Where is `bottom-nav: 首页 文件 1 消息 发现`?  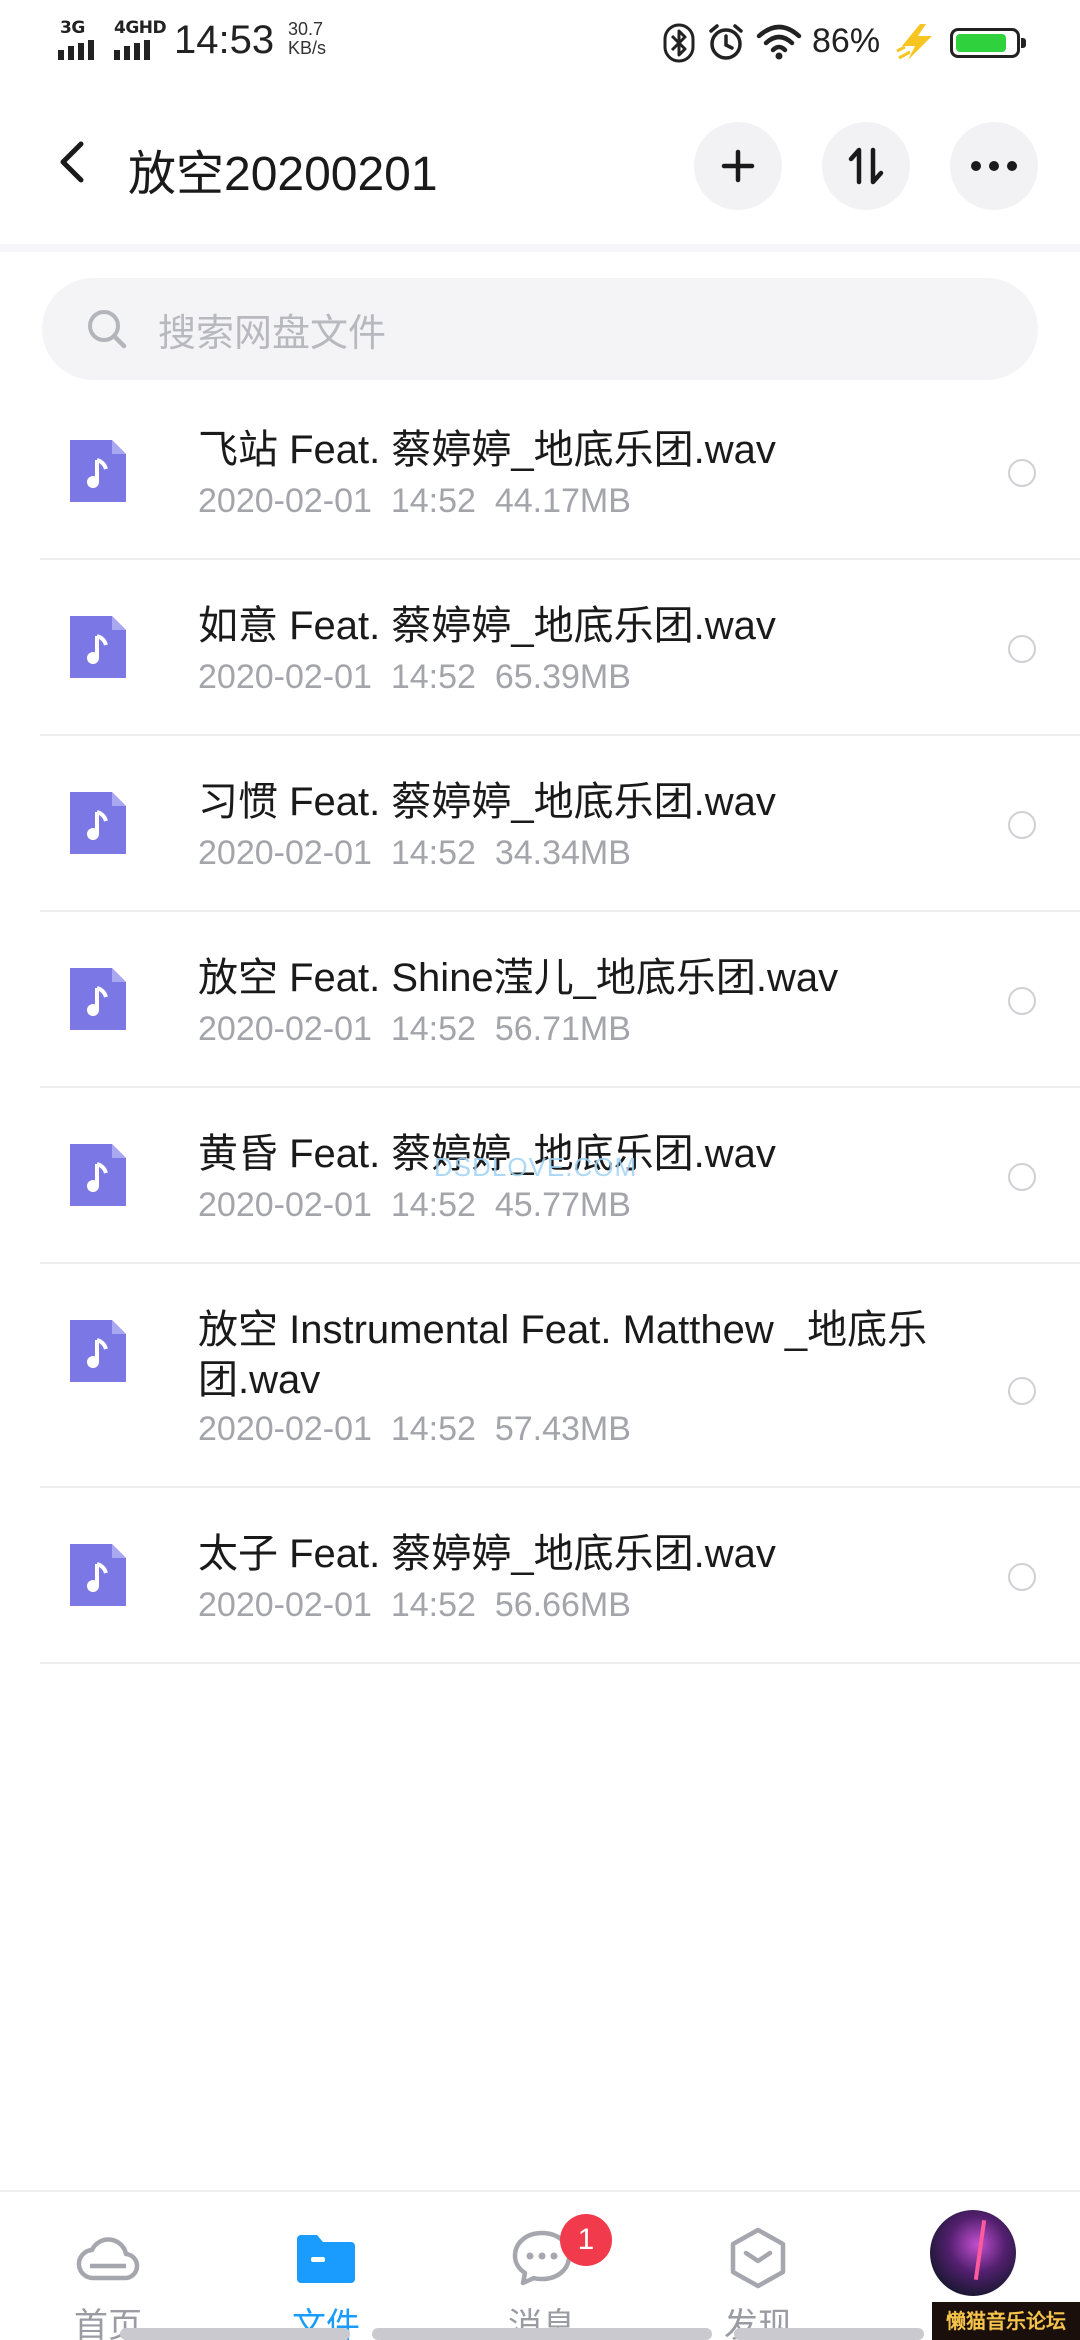 bottom-nav: 首页 文件 1 消息 发现 is located at coordinates (540, 2265).